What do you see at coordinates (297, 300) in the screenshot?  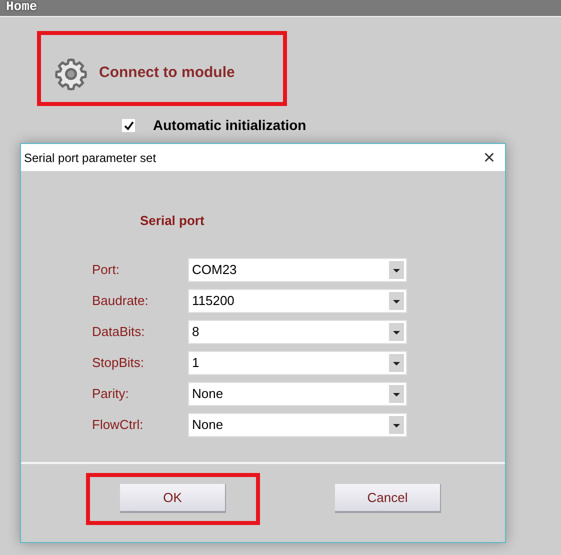 I see `dropdown: 115200` at bounding box center [297, 300].